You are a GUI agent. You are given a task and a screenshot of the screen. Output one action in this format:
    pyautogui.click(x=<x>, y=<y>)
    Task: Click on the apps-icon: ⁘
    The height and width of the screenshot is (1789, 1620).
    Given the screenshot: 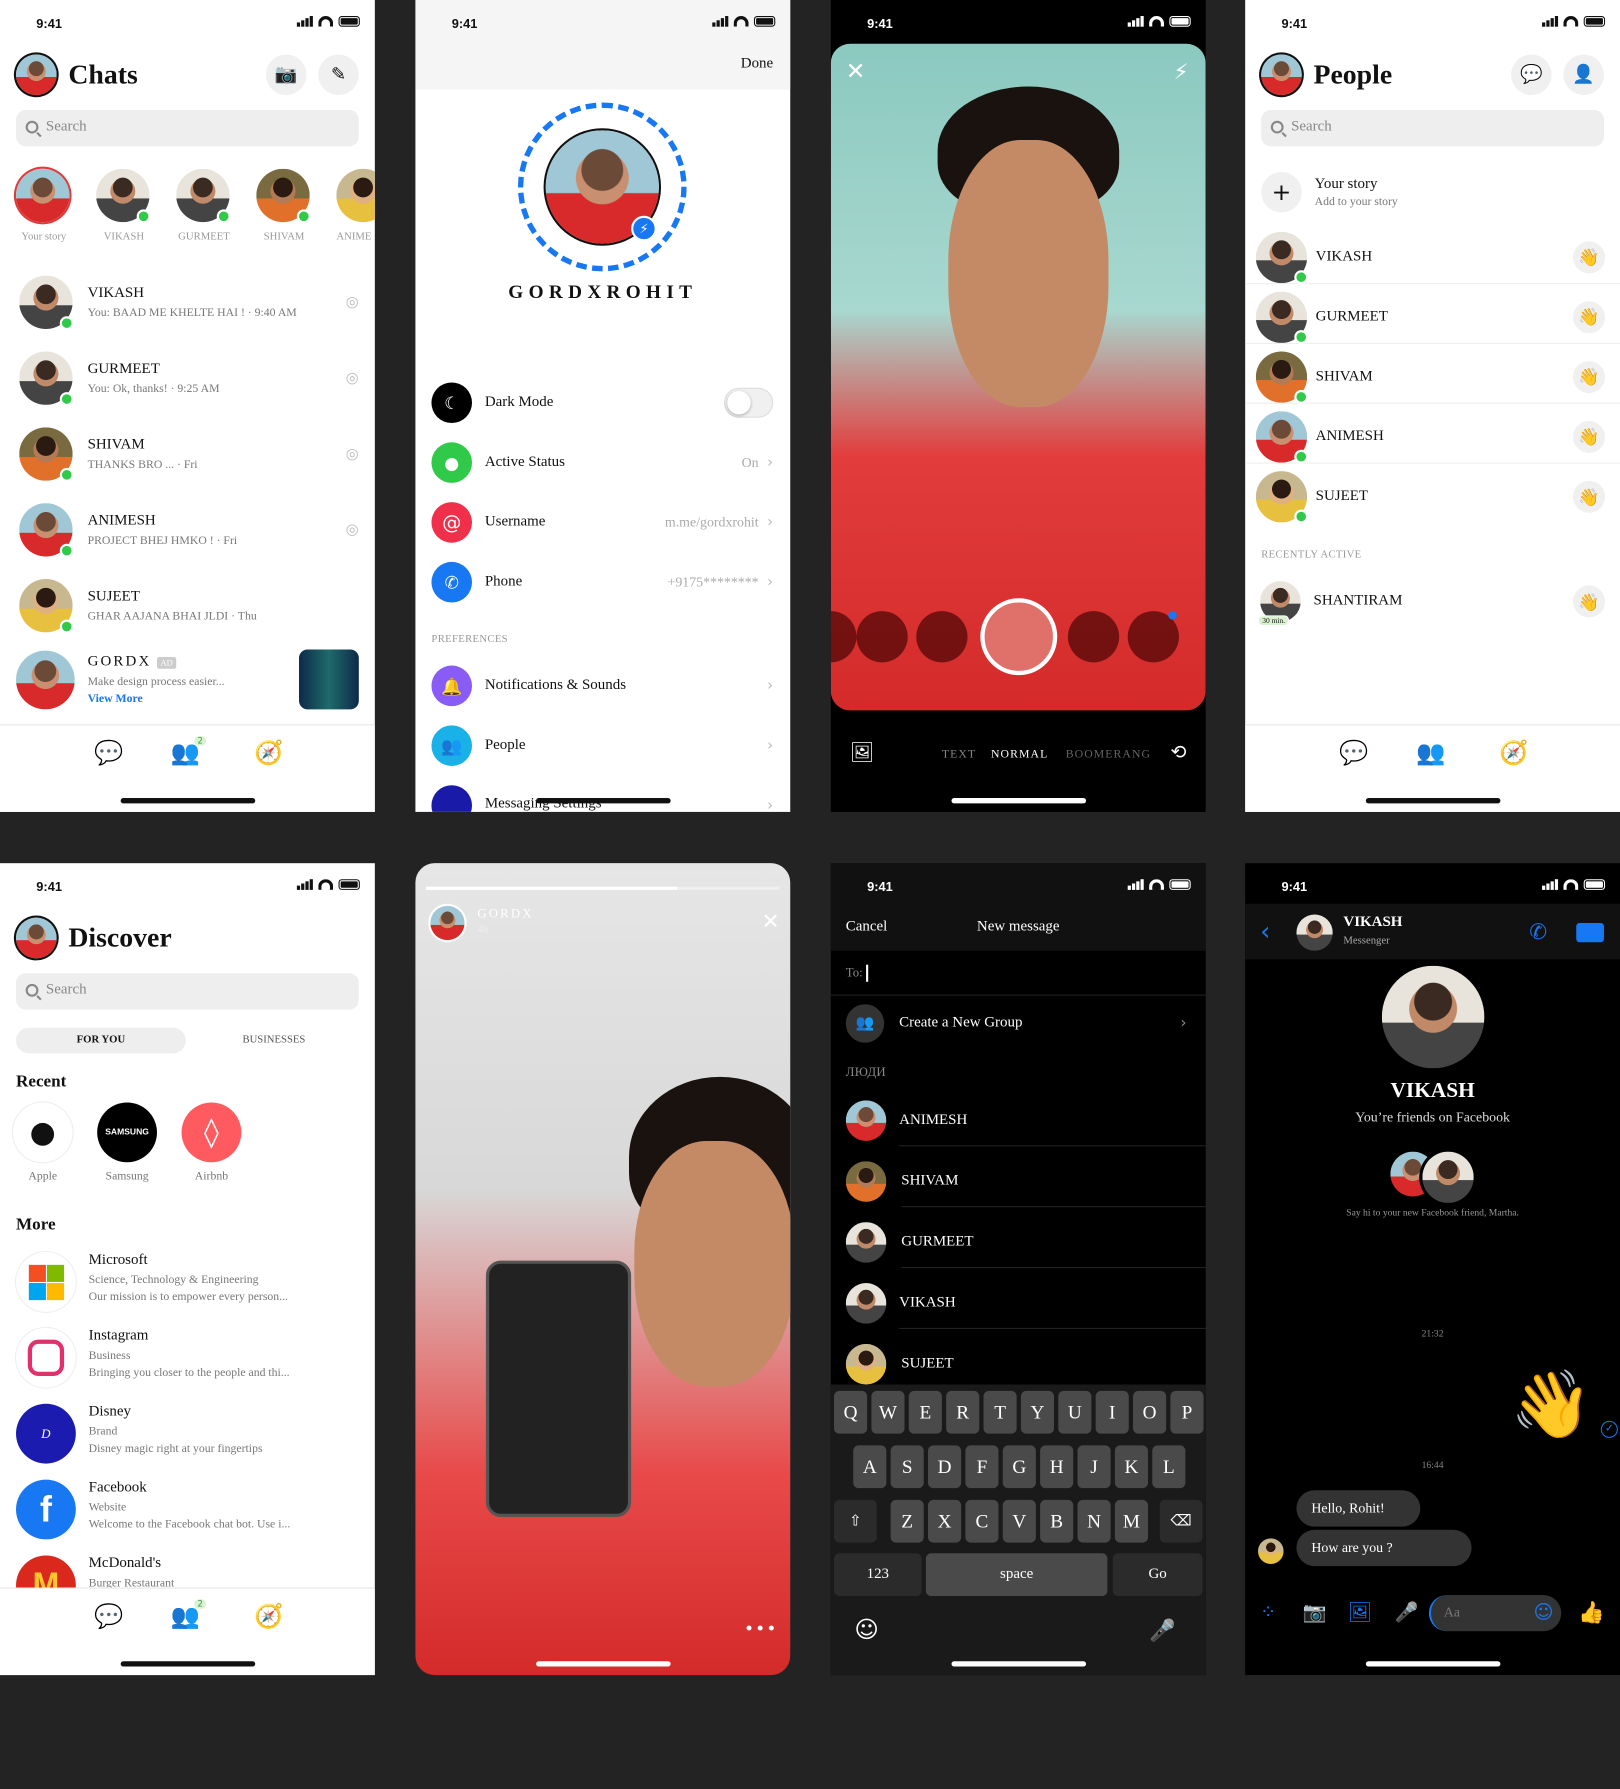 What is the action you would take?
    pyautogui.click(x=1268, y=1612)
    